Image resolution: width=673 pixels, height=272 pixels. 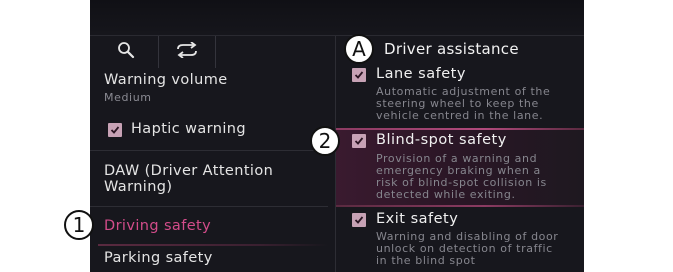 What do you see at coordinates (451, 49) in the screenshot?
I see `page-title: Driver assistance` at bounding box center [451, 49].